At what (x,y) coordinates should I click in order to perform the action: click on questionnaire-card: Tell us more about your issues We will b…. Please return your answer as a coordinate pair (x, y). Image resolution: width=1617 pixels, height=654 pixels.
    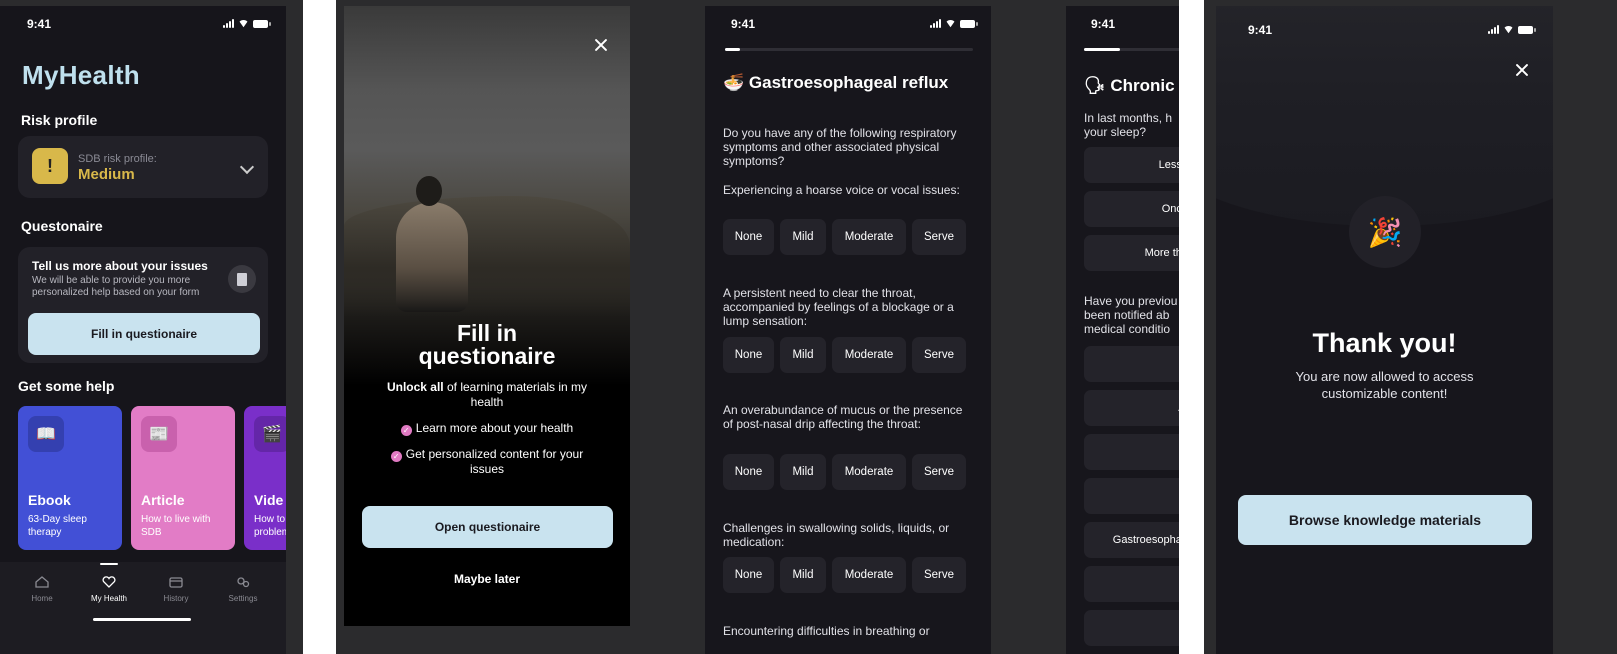
    Looking at the image, I should click on (143, 305).